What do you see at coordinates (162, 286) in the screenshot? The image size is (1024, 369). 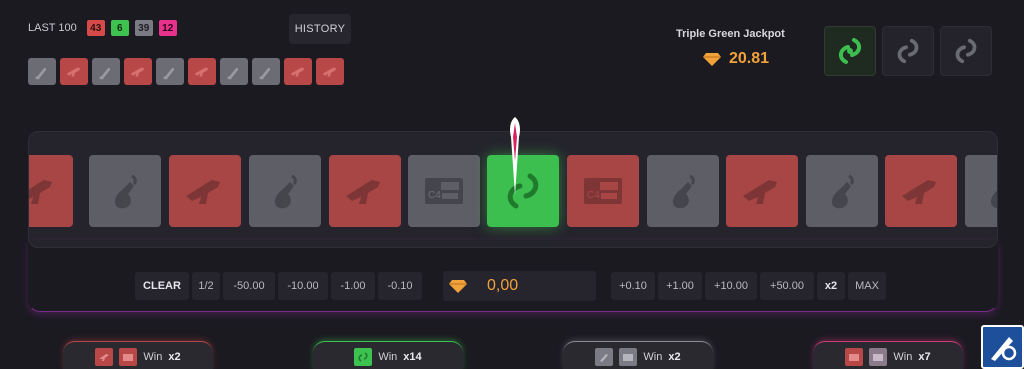 I see `clear-button: CLEAR` at bounding box center [162, 286].